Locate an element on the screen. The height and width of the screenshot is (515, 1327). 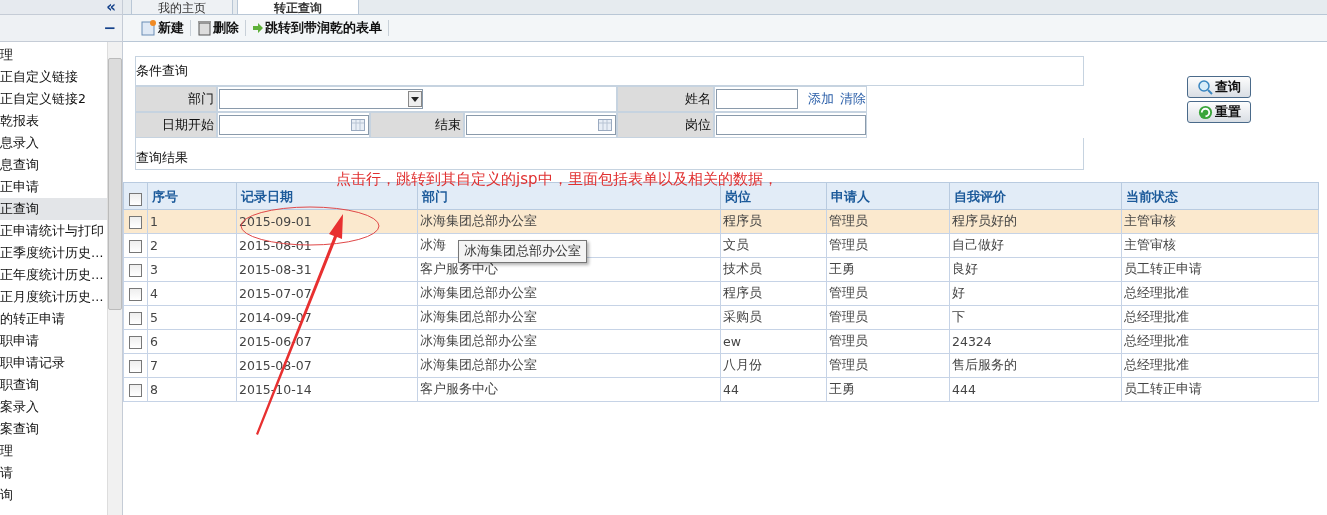
annotation-text: 点击行，跳转到其自定义的jsp中，里面包括表单以及相关的数据， is located at coordinates (557, 179).